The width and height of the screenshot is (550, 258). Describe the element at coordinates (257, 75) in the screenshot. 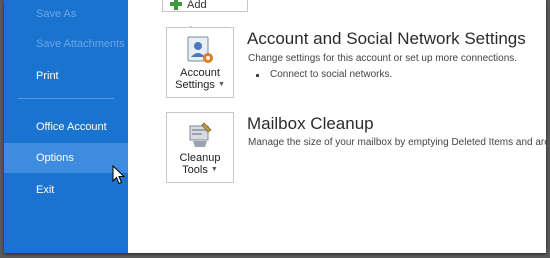

I see `bullet-icon` at that location.